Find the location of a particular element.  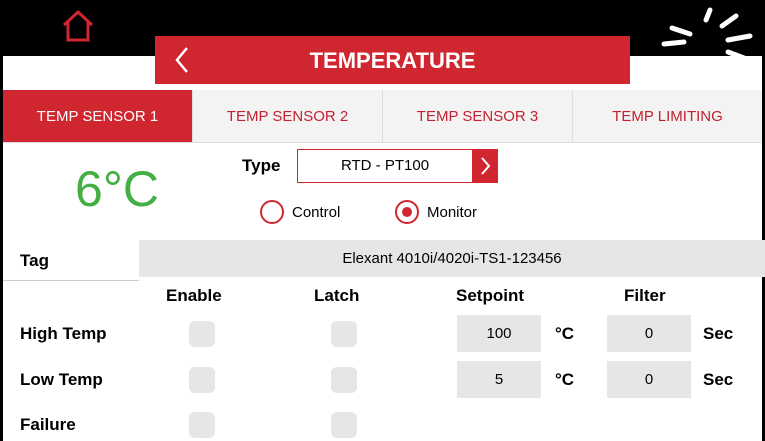

radio-monitor: Monitor is located at coordinates (436, 212).